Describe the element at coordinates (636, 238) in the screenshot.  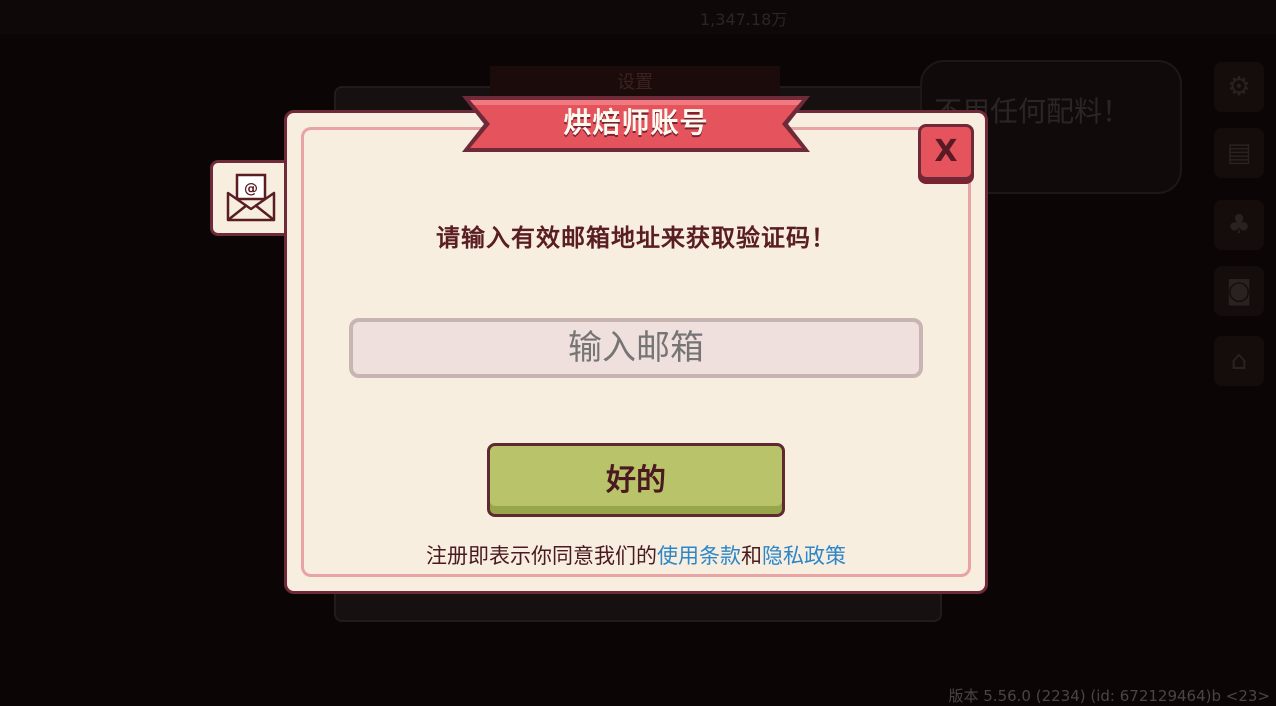
I see `email-prompt: 请输入有效邮箱地址来获取验证码！` at that location.